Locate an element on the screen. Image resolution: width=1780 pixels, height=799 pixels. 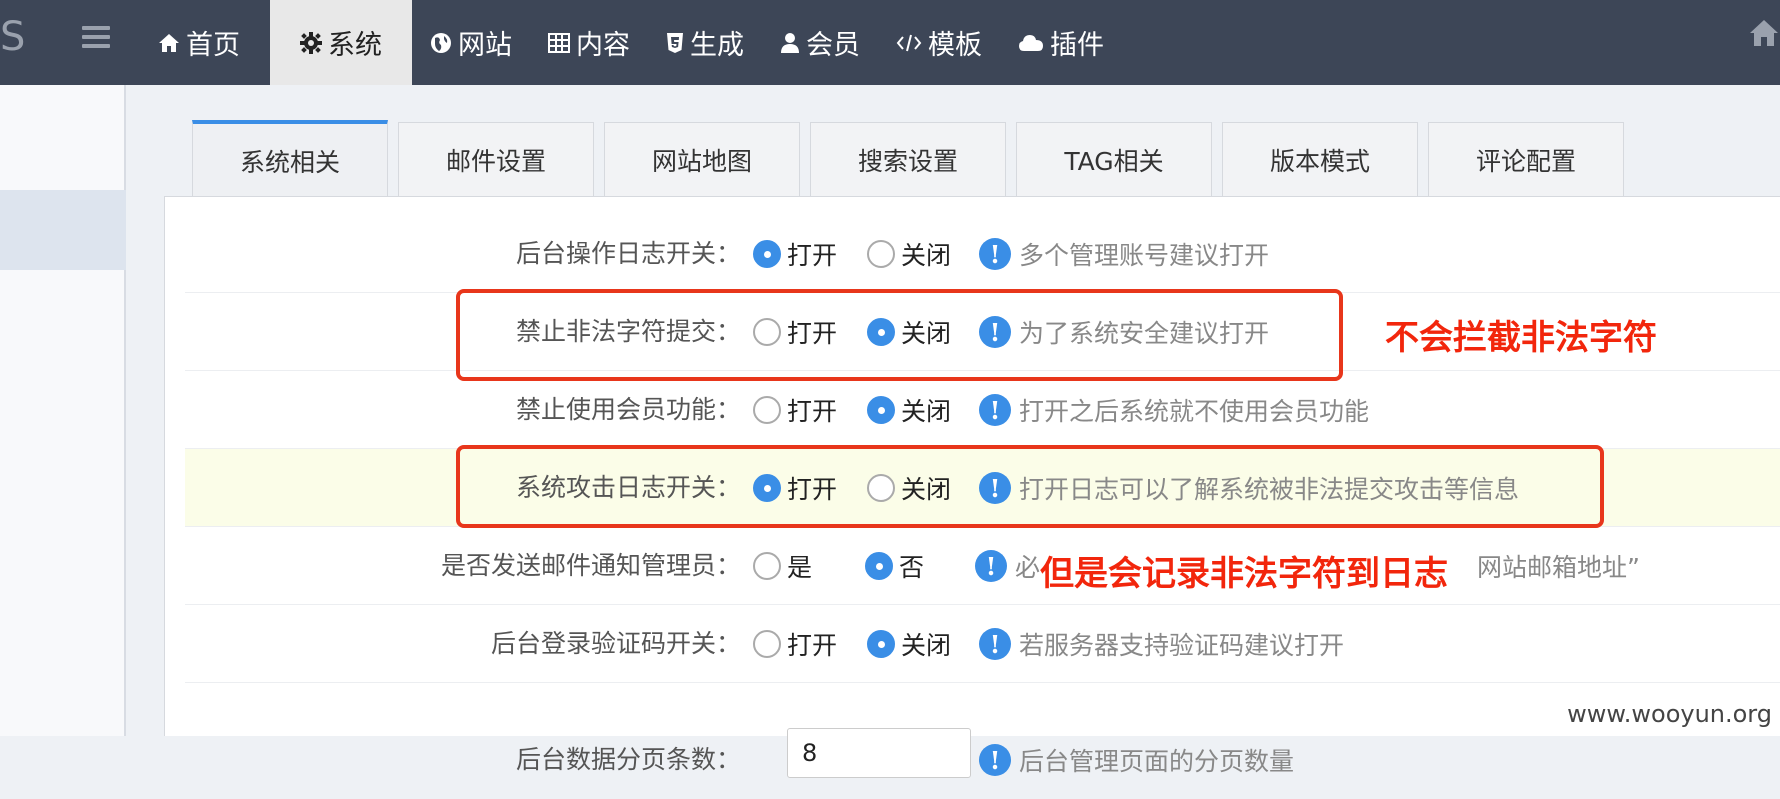
table-icon is located at coordinates (559, 43).